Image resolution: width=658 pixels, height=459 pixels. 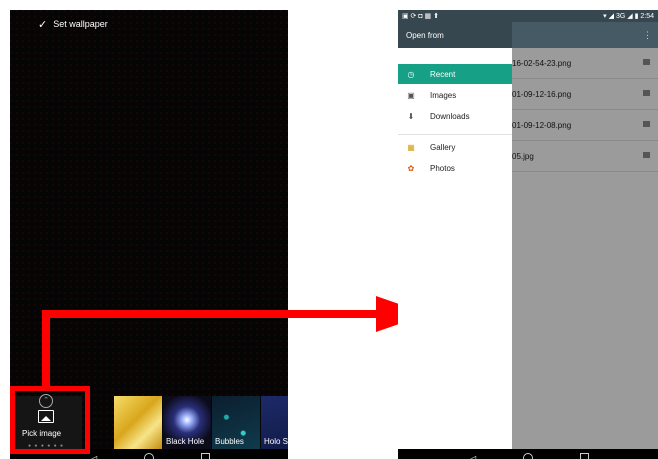 I want to click on annotation-arrow-shaft, so click(x=210, y=314).